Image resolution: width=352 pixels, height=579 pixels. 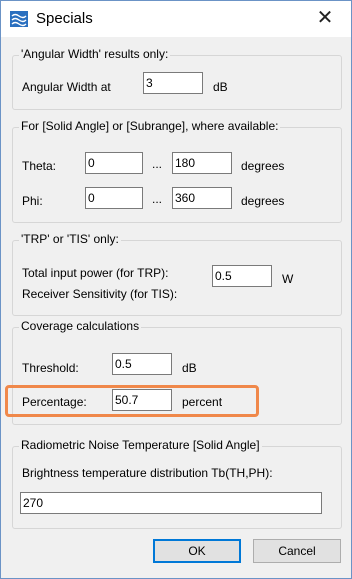 What do you see at coordinates (263, 166) in the screenshot?
I see `theta-unit: degrees` at bounding box center [263, 166].